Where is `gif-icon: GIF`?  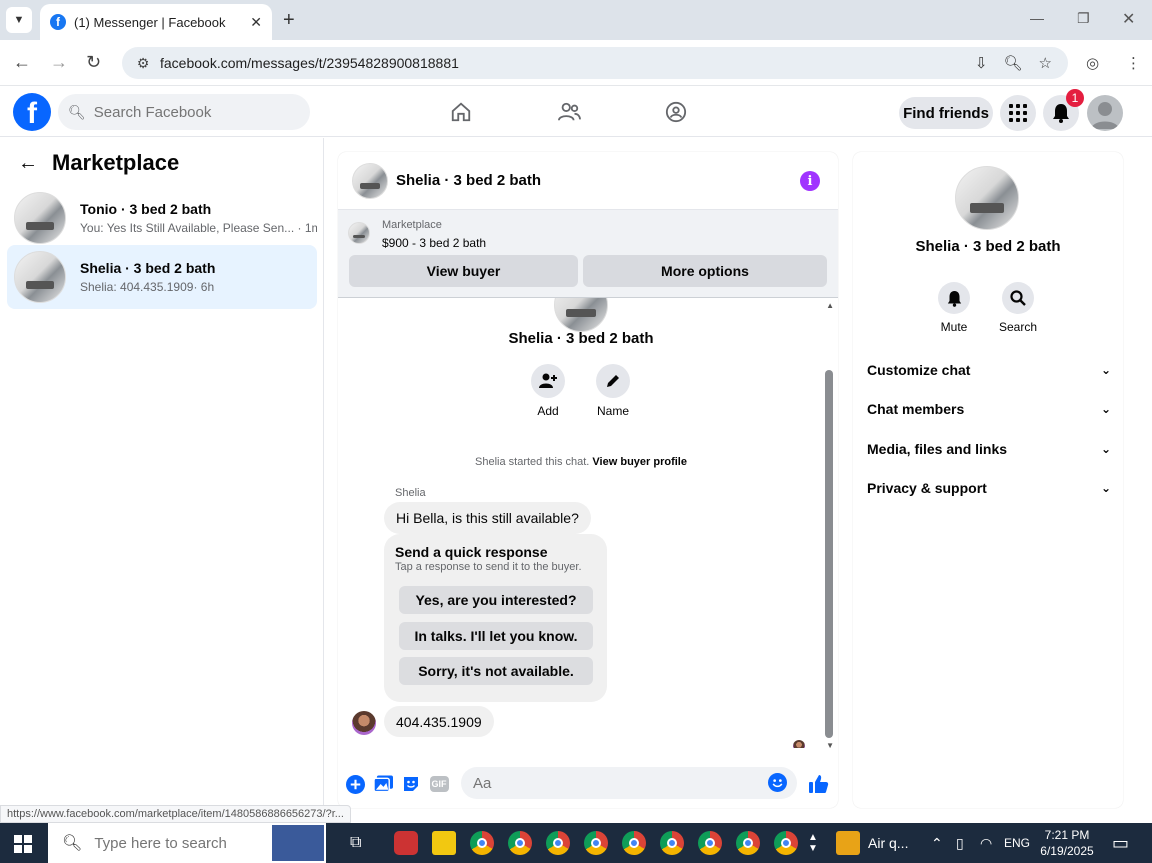
gif-icon: GIF is located at coordinates (439, 784).